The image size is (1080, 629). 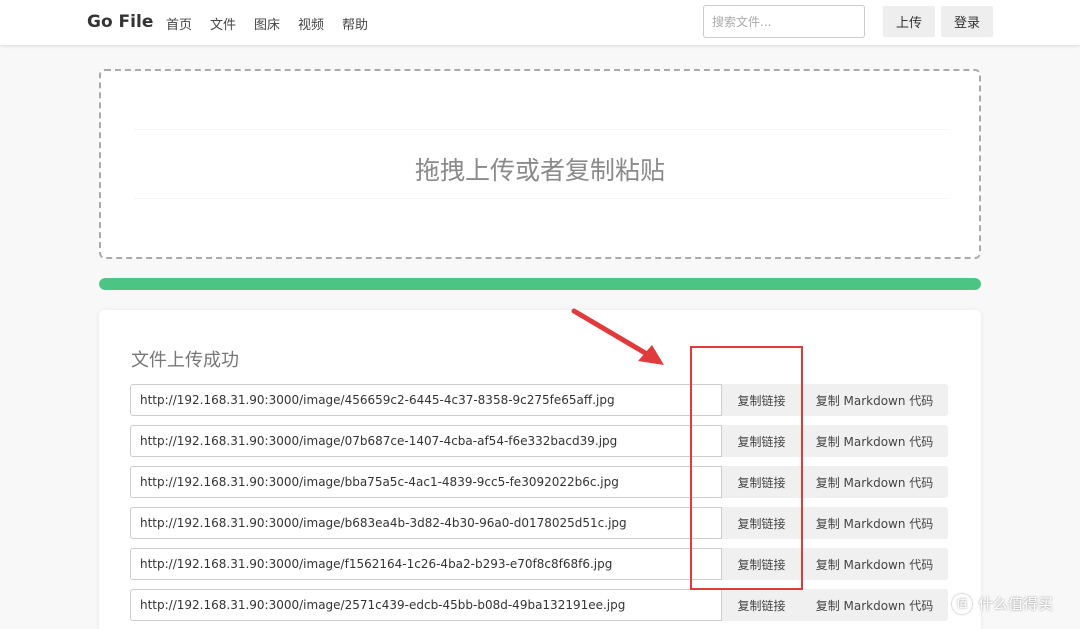 I want to click on progress-fill, so click(x=540, y=284).